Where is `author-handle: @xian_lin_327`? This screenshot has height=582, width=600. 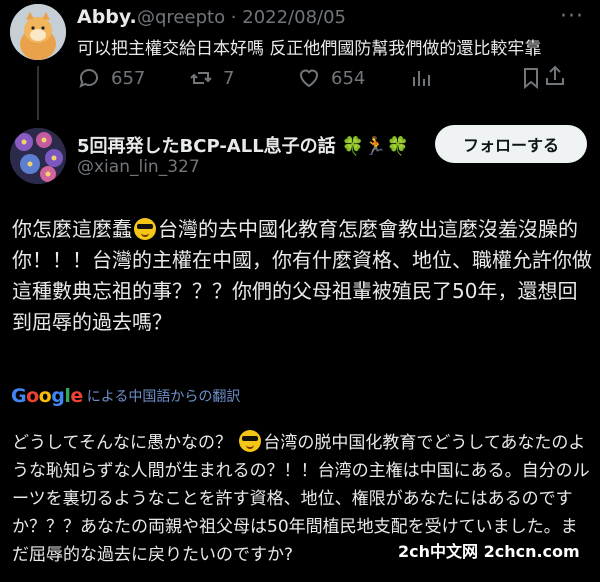 author-handle: @xian_lin_327 is located at coordinates (138, 167).